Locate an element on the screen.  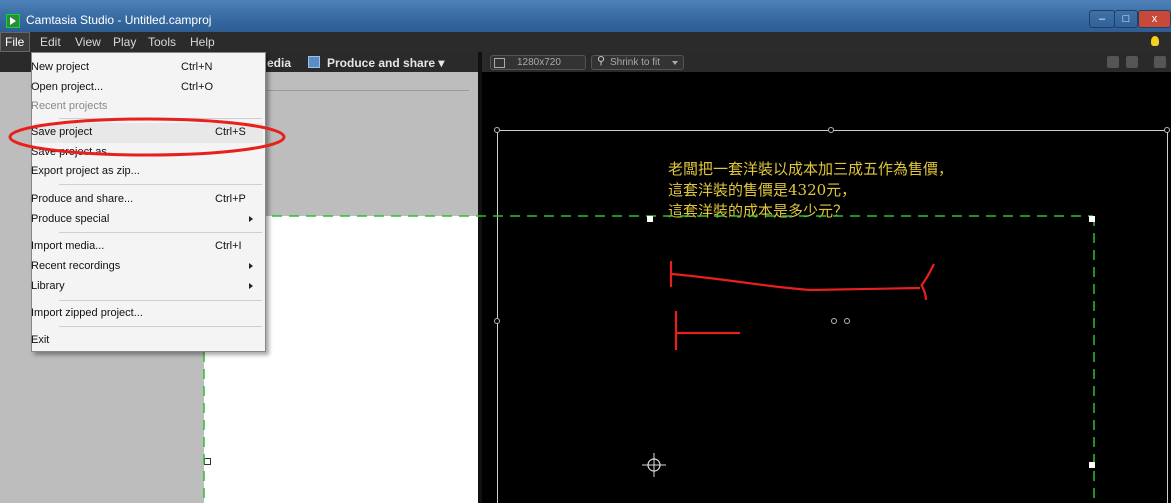
annotation-overlay is located at coordinates (147, 137).